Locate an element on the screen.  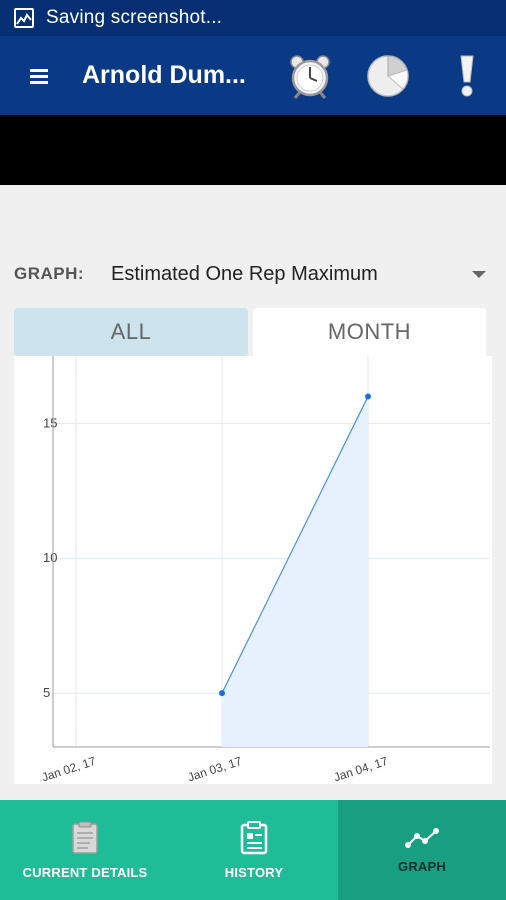
nav-label: HISTORY is located at coordinates (254, 872).